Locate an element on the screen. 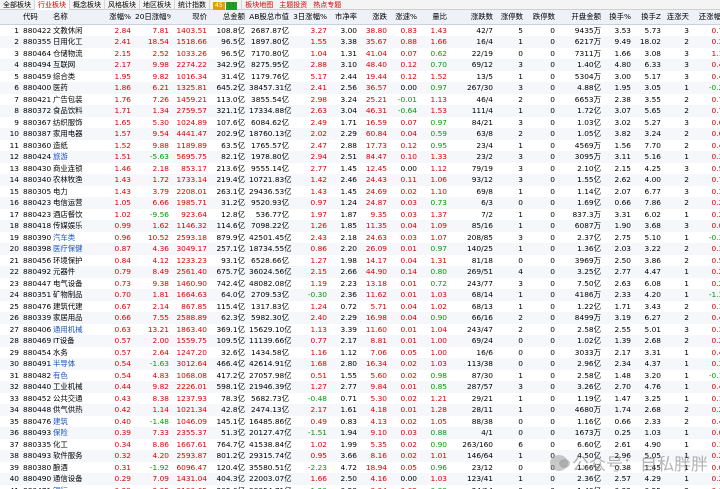  table-cell: 13.18 is located at coordinates (376, 283).